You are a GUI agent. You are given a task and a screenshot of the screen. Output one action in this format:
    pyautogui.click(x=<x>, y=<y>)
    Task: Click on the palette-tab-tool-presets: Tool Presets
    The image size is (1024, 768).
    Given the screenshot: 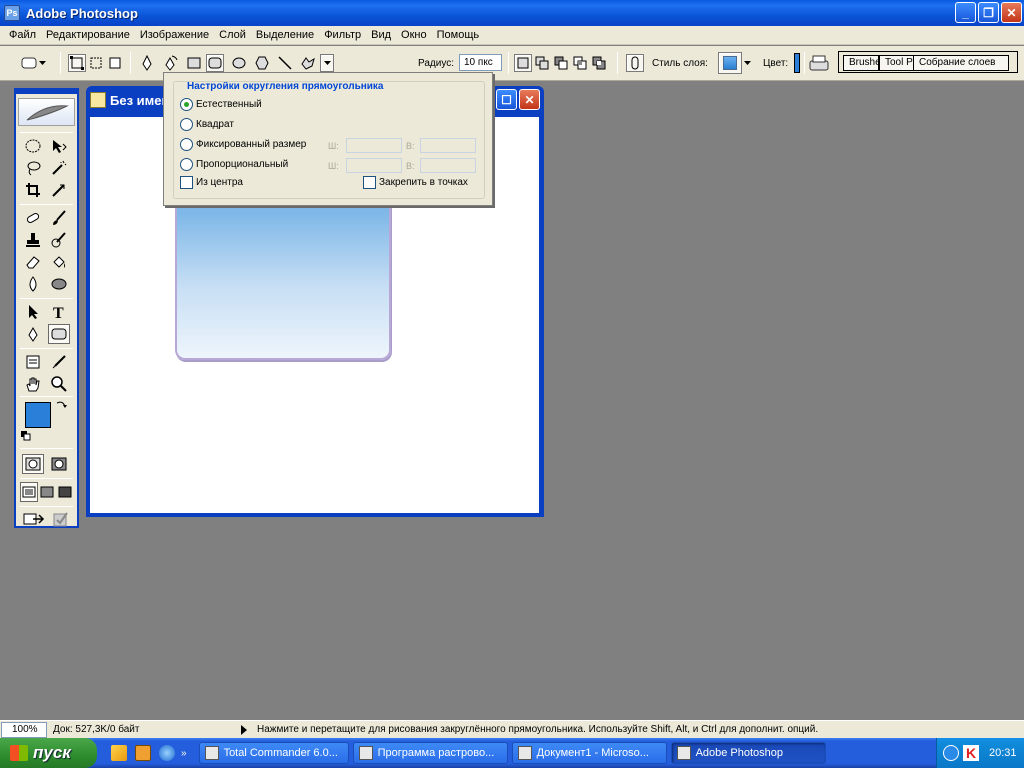 What is the action you would take?
    pyautogui.click(x=897, y=63)
    